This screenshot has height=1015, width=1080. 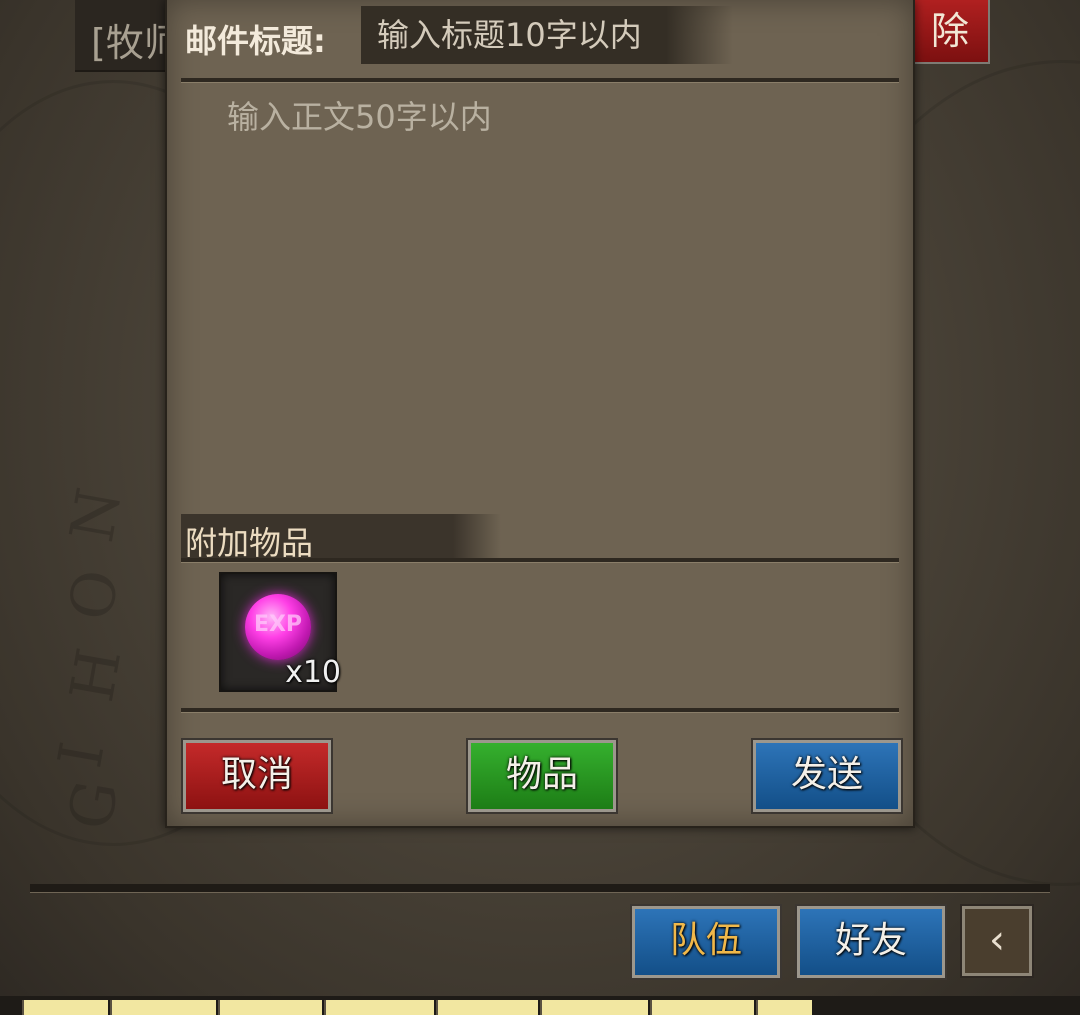 I want to click on item-quantity: x10, so click(x=313, y=672).